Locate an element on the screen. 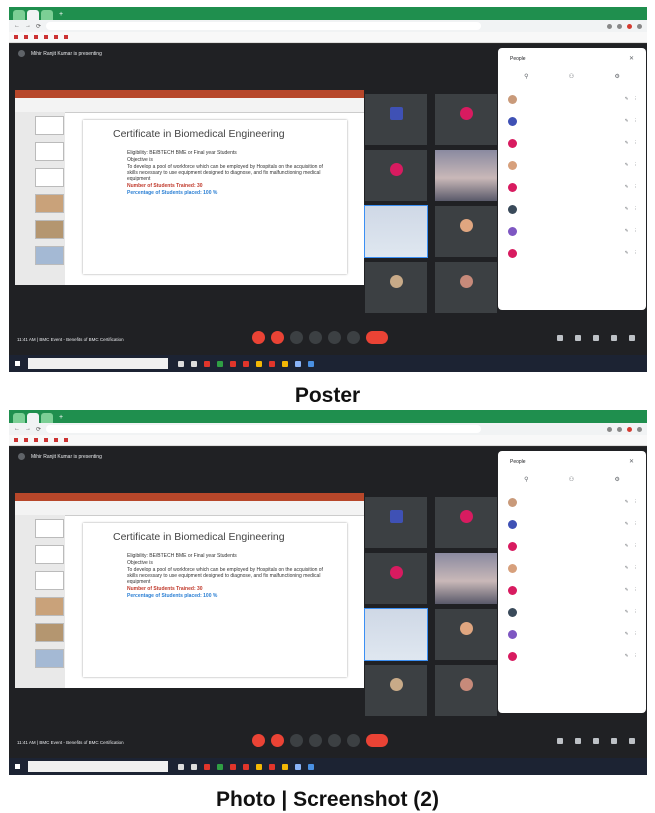 This screenshot has width=655, height=813. captions-button is located at coordinates (296, 337).